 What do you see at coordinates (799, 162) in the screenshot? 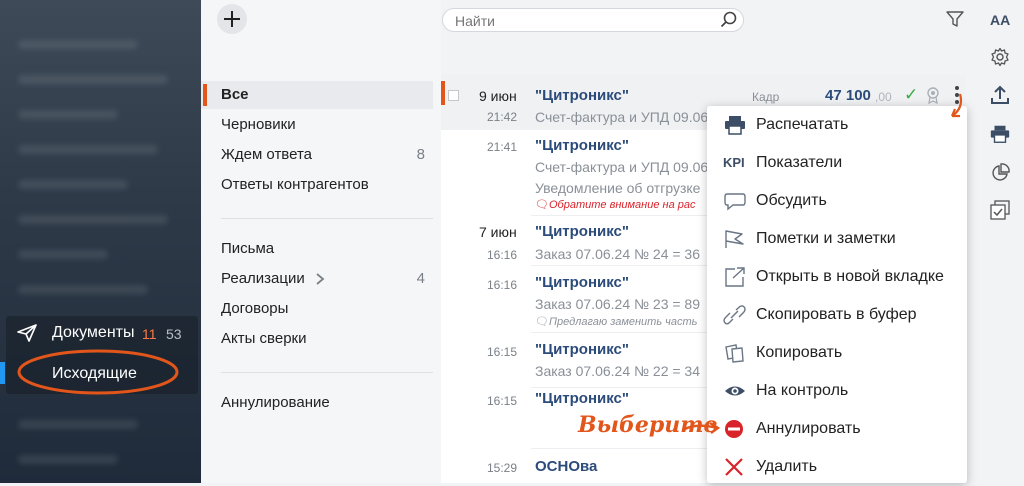
I see `menu-item-label: Показатели` at bounding box center [799, 162].